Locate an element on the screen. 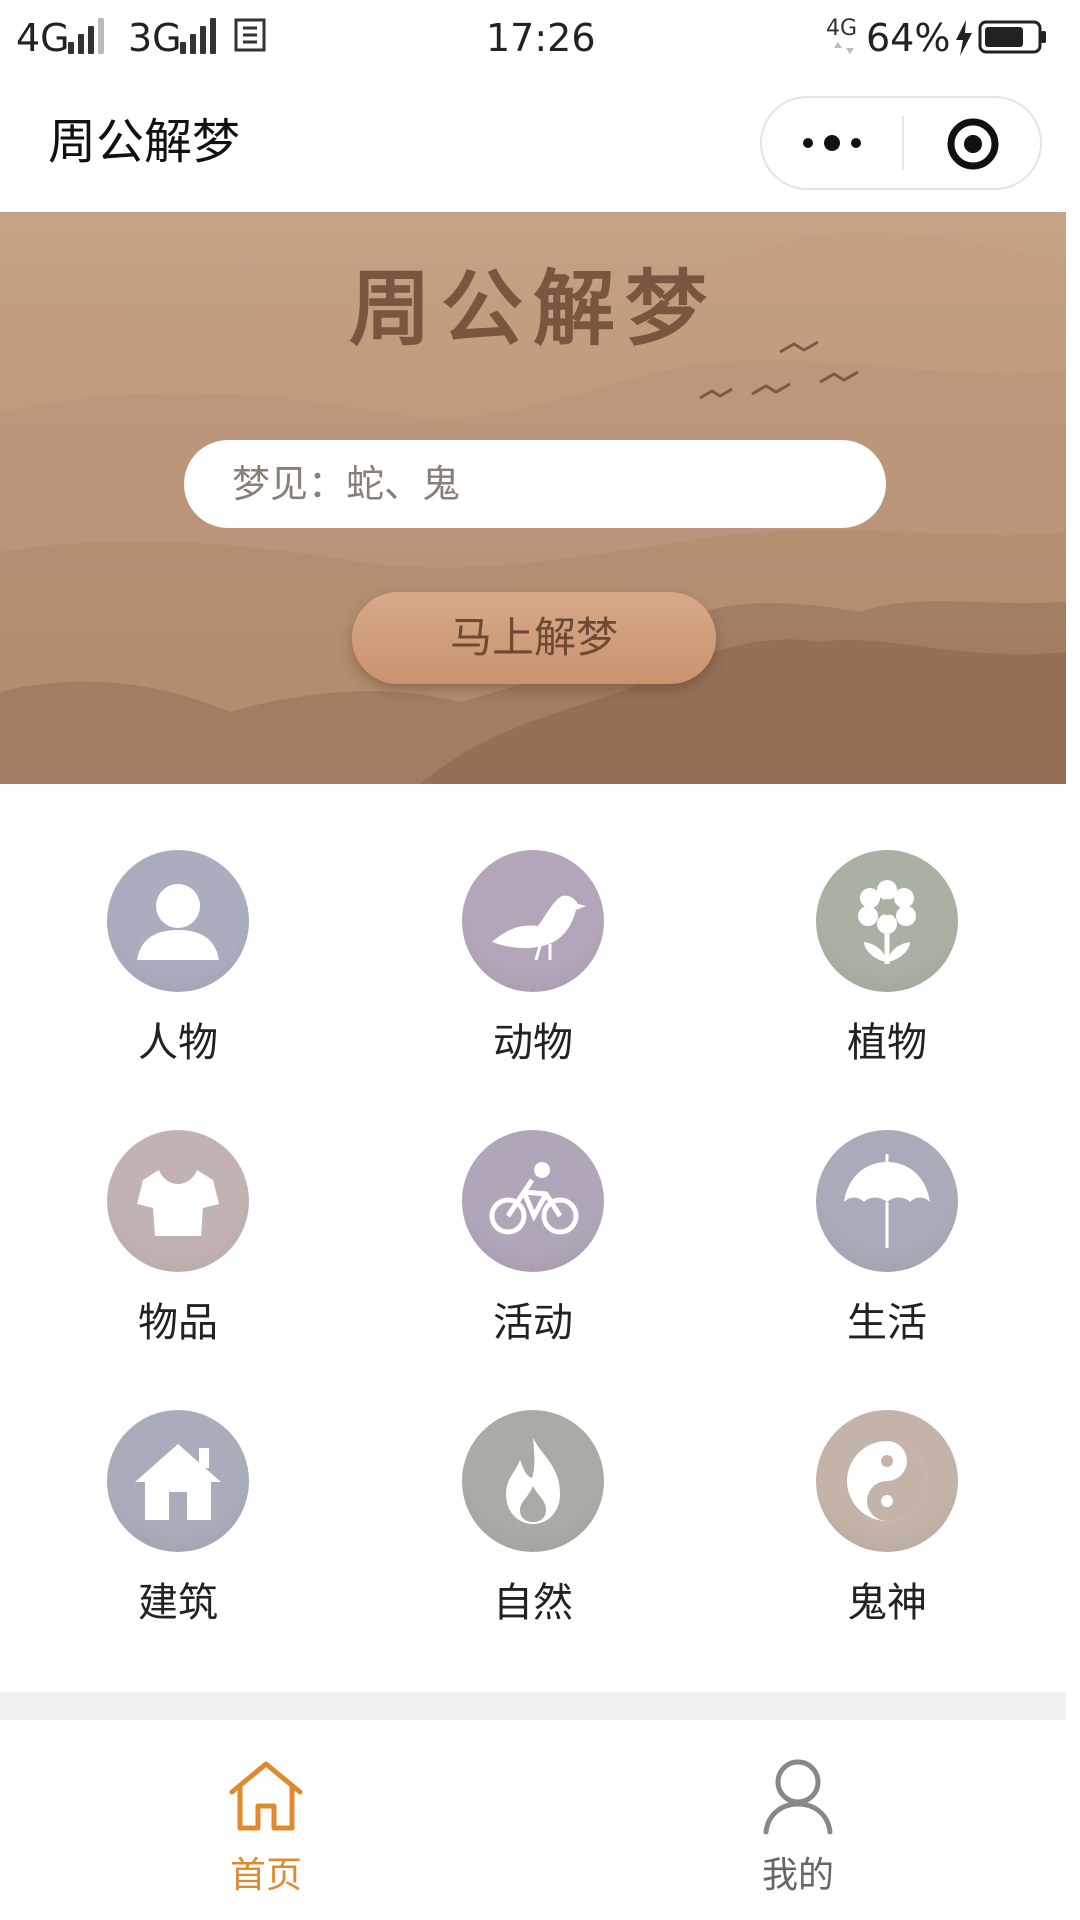 The image size is (1080, 1920). tab-profile: 我的 is located at coordinates (798, 1820).